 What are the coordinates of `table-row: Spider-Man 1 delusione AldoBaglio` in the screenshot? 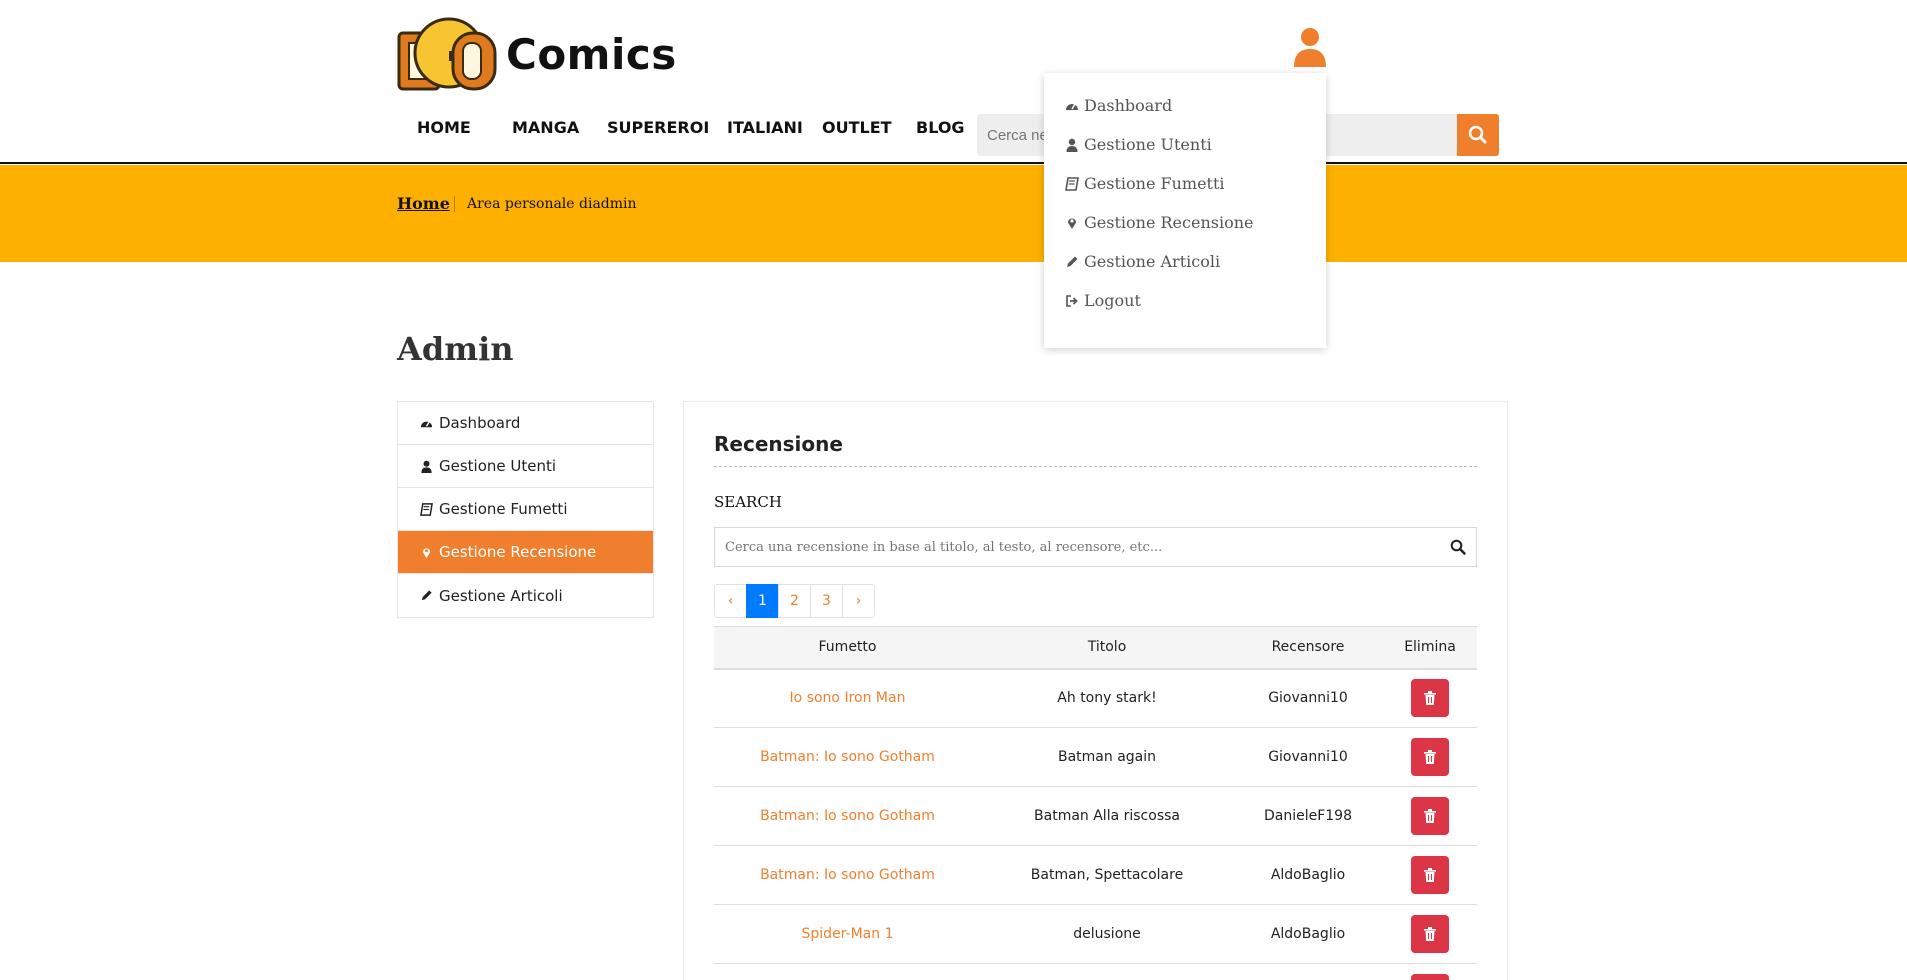 It's located at (1095, 934).